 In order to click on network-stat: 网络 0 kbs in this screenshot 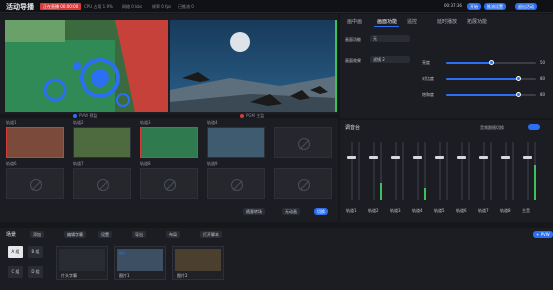, I will do `click(132, 6)`.